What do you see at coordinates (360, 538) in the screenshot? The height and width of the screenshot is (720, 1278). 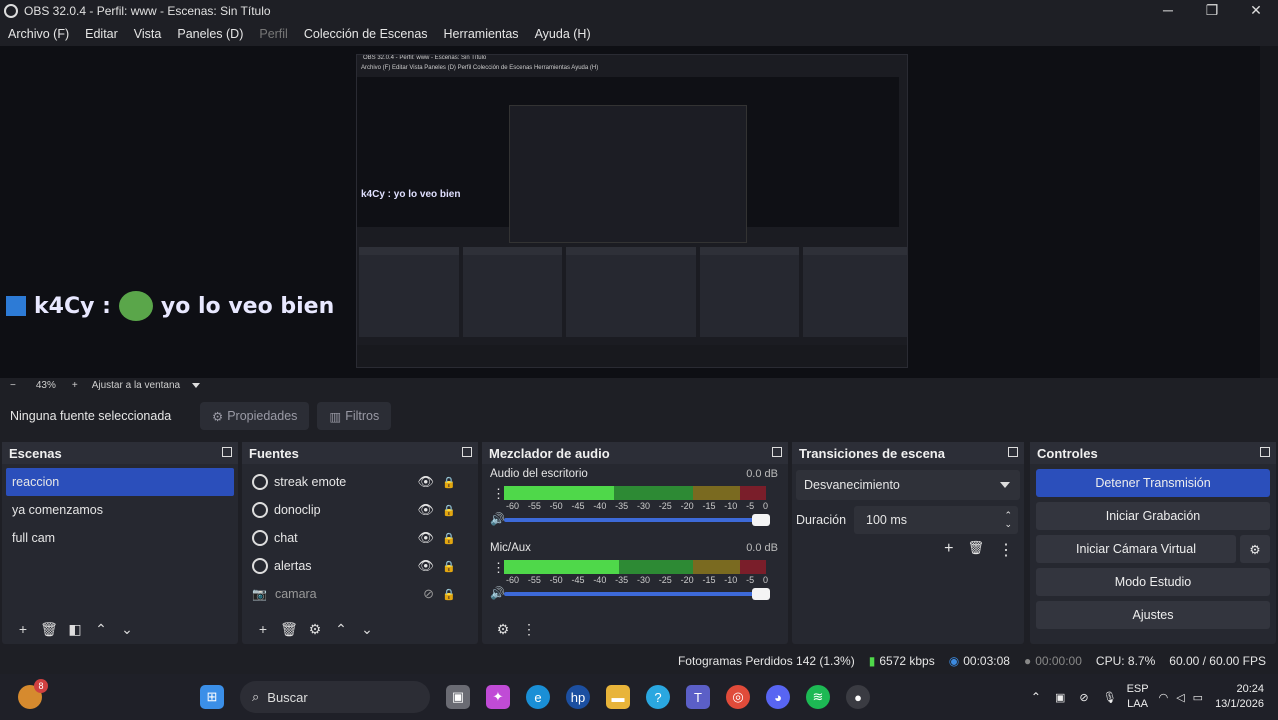 I see `source-item-chat: chat 👁 🔒` at bounding box center [360, 538].